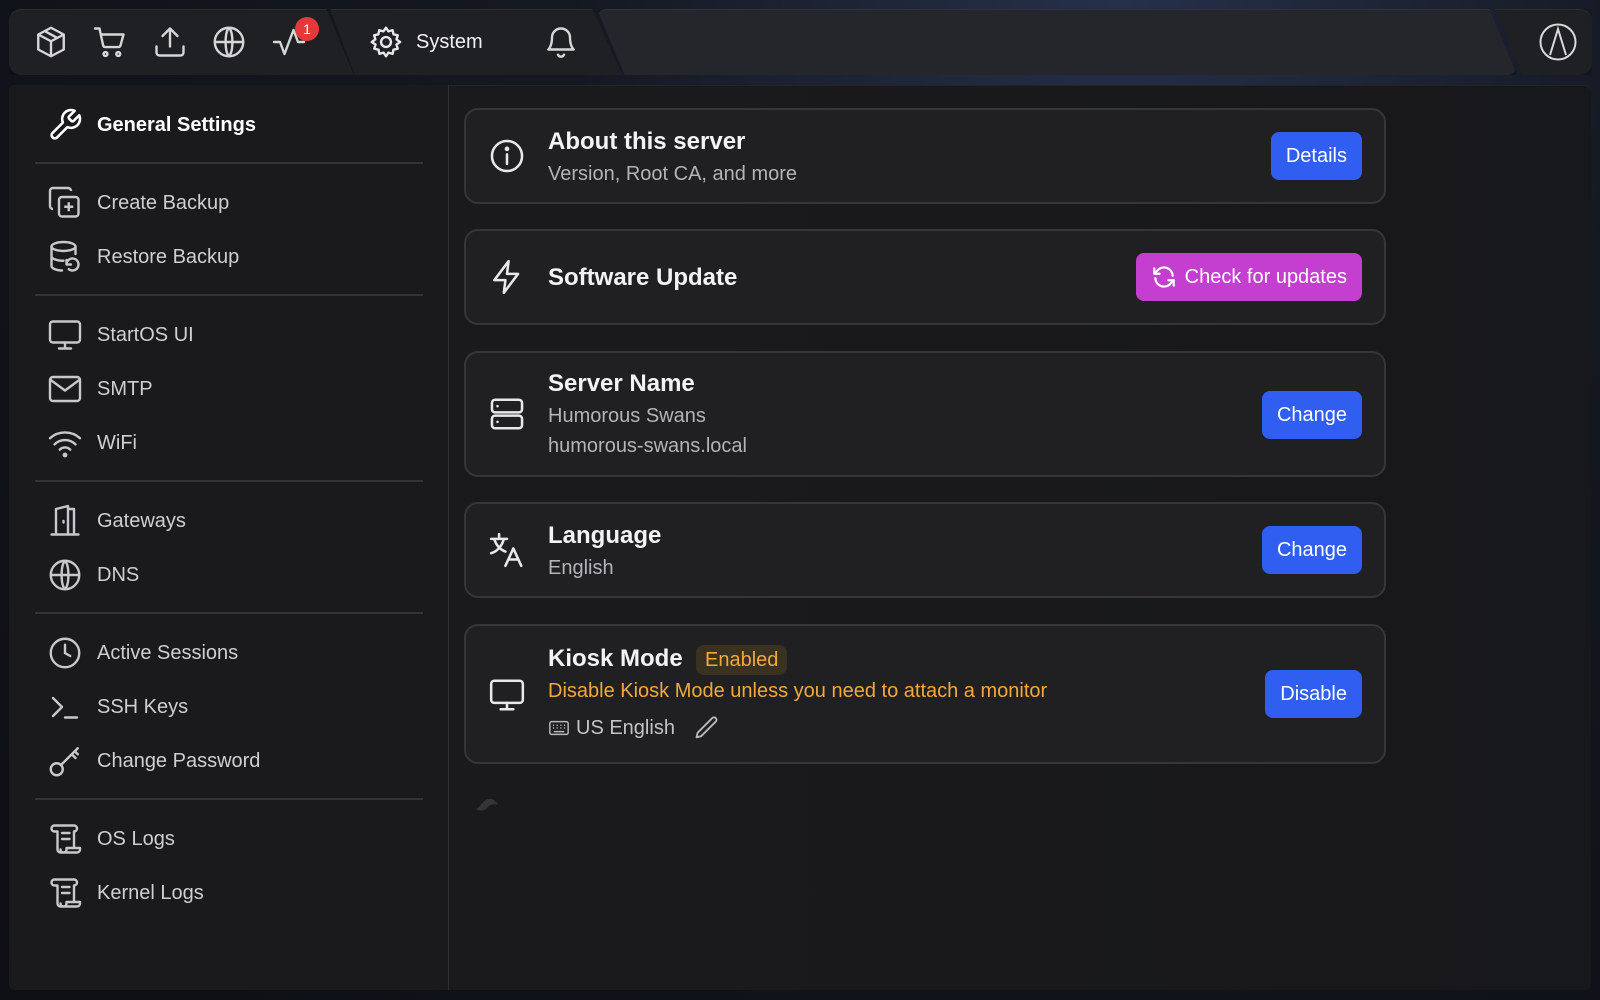  What do you see at coordinates (179, 760) in the screenshot?
I see `sidebar-item-label: Change Password` at bounding box center [179, 760].